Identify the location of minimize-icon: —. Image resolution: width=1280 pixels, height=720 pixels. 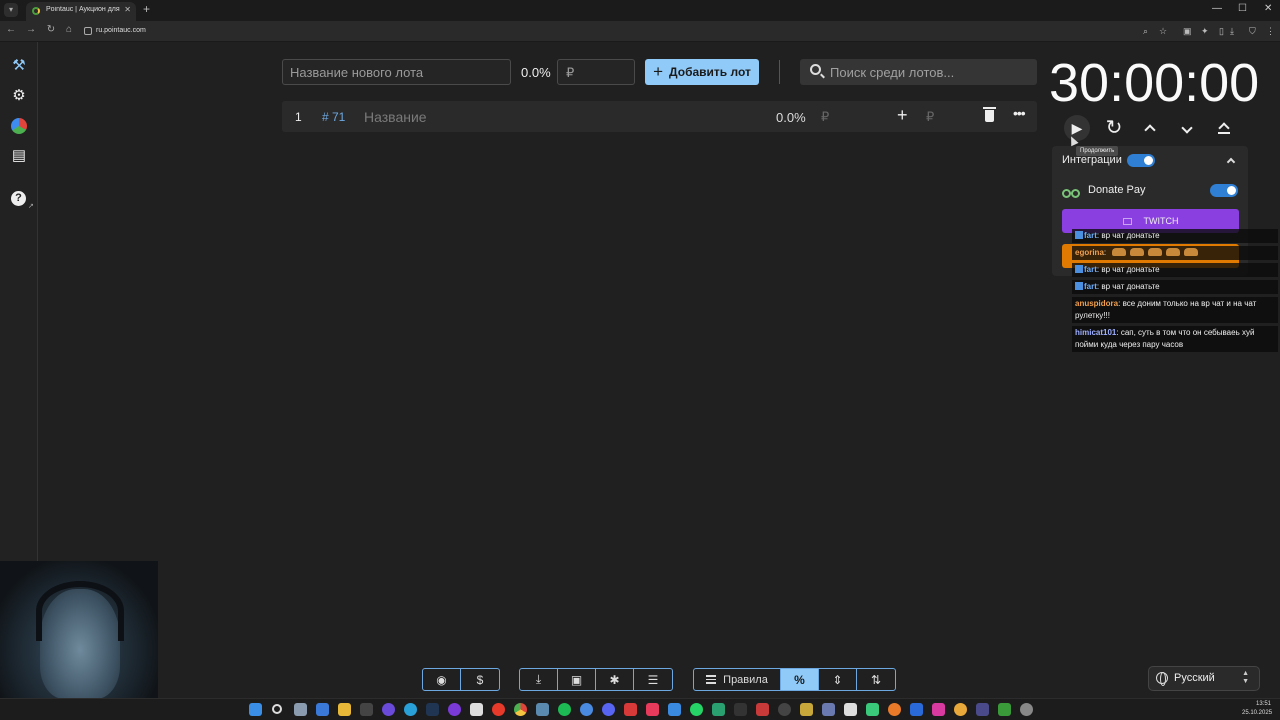
(1217, 8).